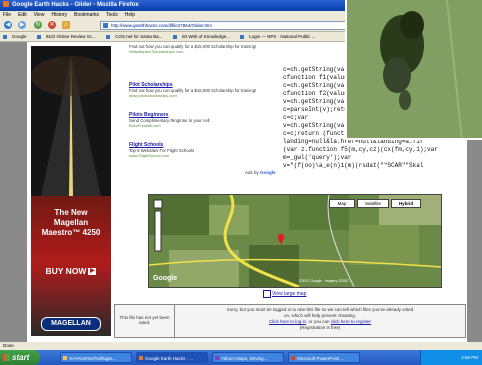 The height and width of the screenshot is (365, 482). What do you see at coordinates (52, 25) in the screenshot?
I see `stop-button: ✕` at bounding box center [52, 25].